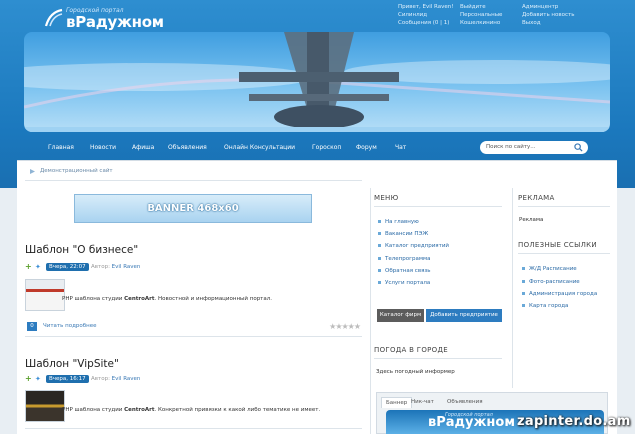 The width and height of the screenshot is (635, 434). I want to click on useful-link: Ж/Д Расписание, so click(549, 269).